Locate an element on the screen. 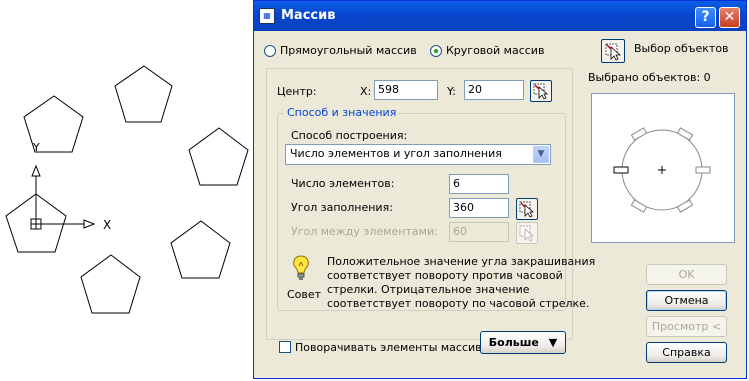  center-y-input: 20 is located at coordinates (494, 90).